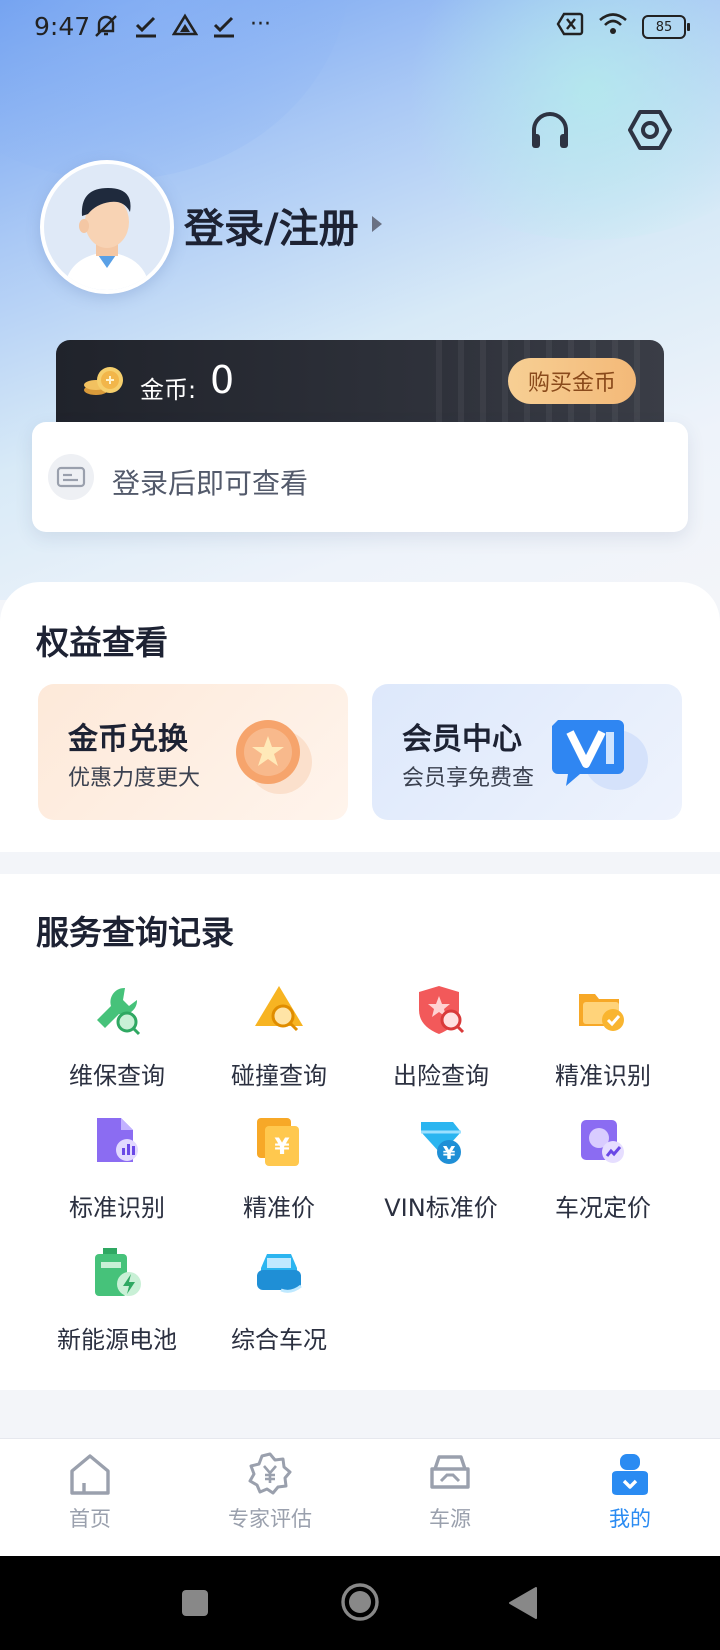 This screenshot has width=720, height=1650. I want to click on coin-balance: 0, so click(222, 380).